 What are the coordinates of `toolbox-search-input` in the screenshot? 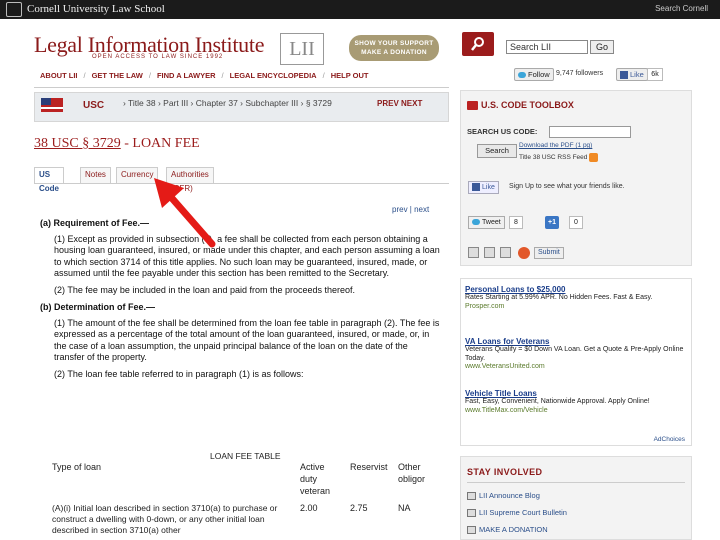 It's located at (590, 132).